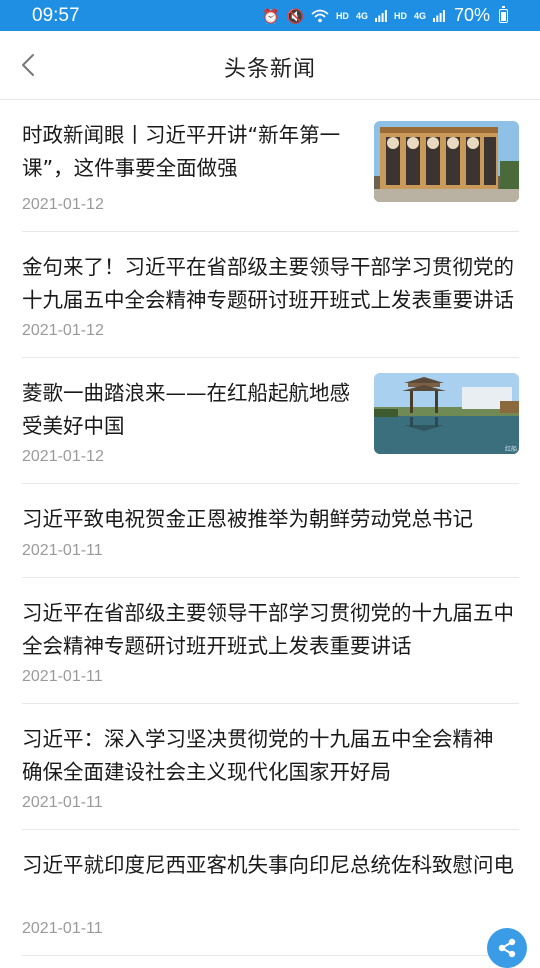 This screenshot has width=540, height=968. Describe the element at coordinates (56, 15) in the screenshot. I see `status-time: 09:57` at that location.